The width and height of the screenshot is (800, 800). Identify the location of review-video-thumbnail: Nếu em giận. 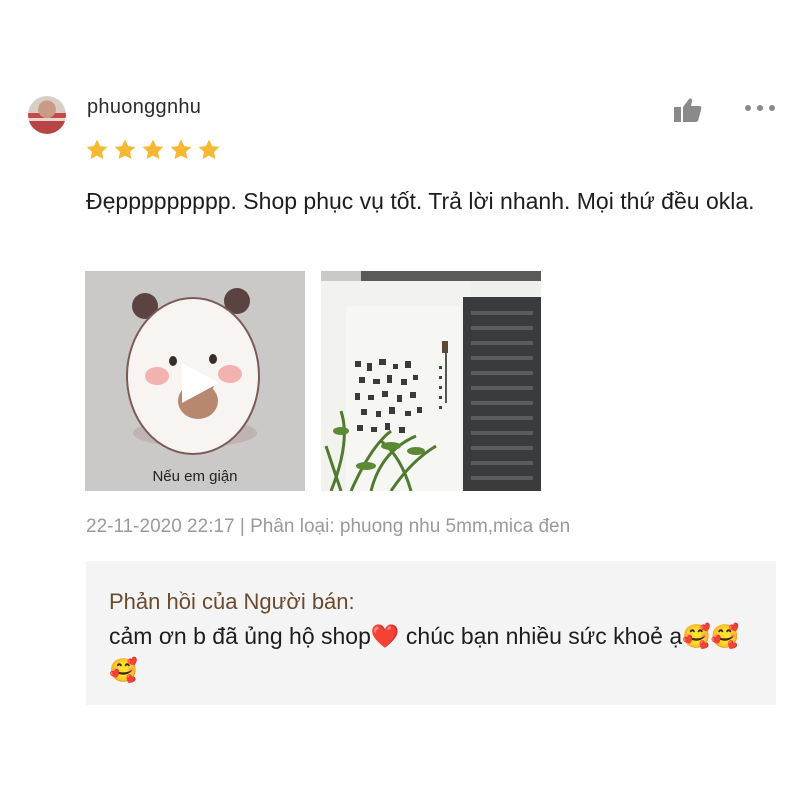
(195, 381).